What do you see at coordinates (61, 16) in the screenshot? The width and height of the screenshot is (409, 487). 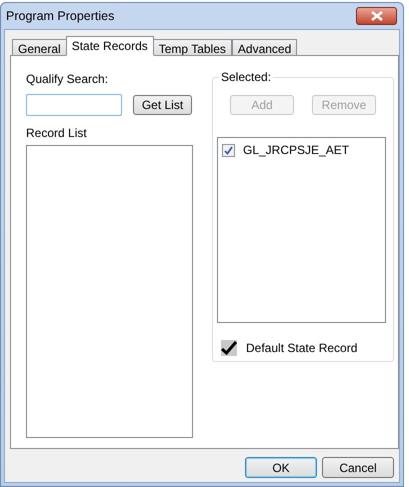 I see `window-title: Program Properties` at bounding box center [61, 16].